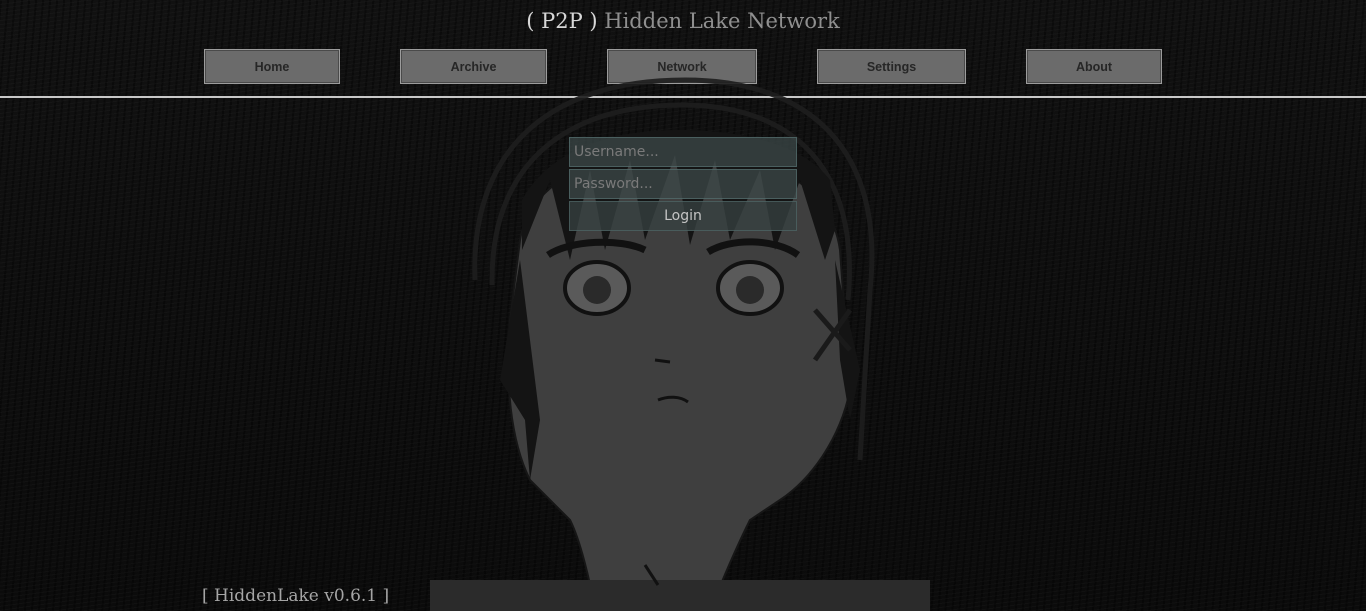  What do you see at coordinates (683, 152) in the screenshot?
I see `username-input` at bounding box center [683, 152].